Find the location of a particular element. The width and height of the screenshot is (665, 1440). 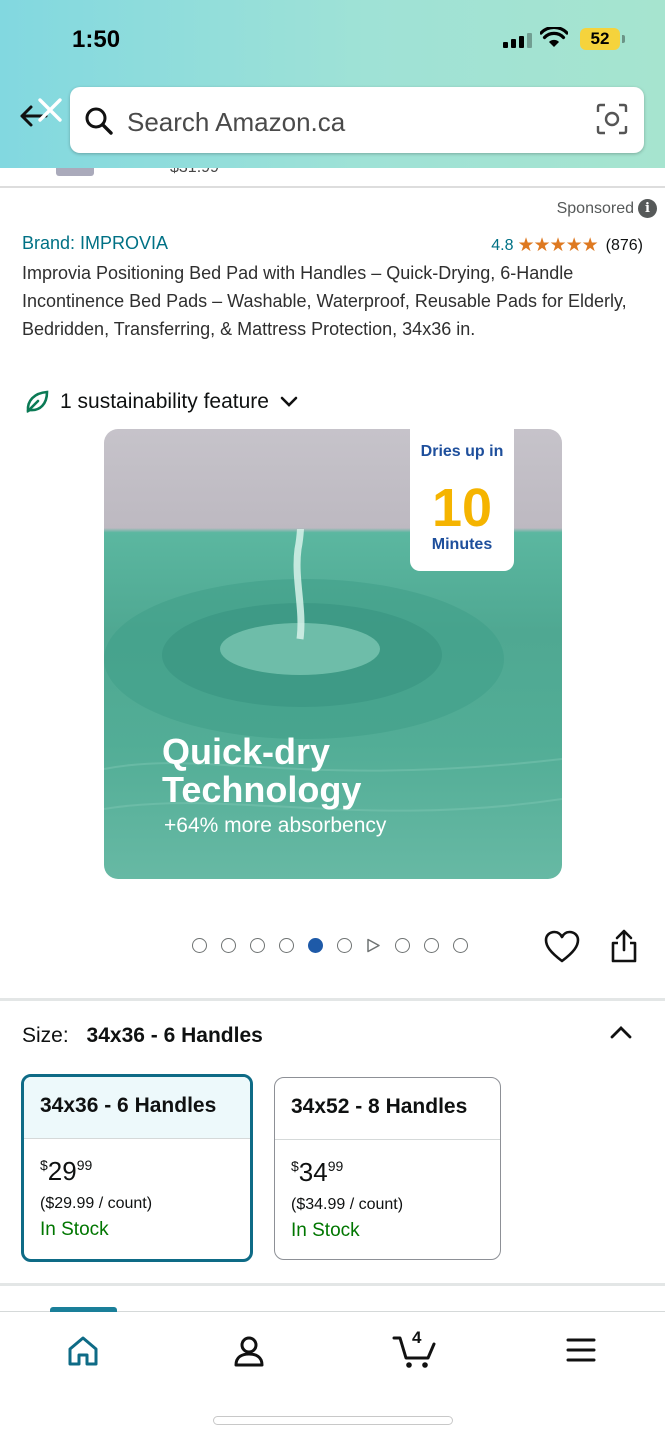

info-icon: i is located at coordinates (647, 208).